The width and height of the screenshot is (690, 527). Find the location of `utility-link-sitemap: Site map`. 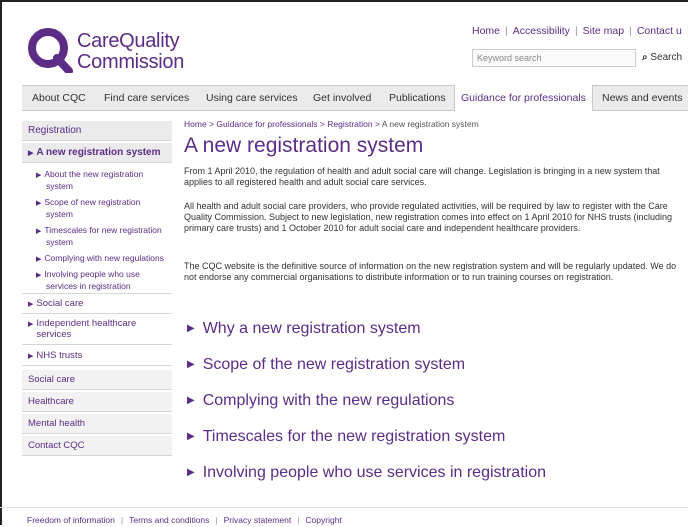

utility-link-sitemap: Site map is located at coordinates (603, 31).